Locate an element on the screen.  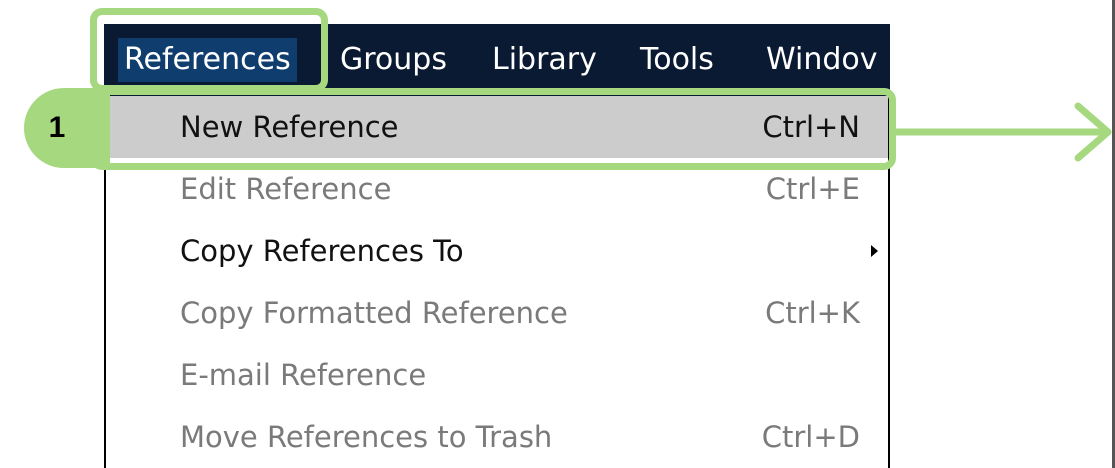
arrow-right-icon is located at coordinates (1001, 132).